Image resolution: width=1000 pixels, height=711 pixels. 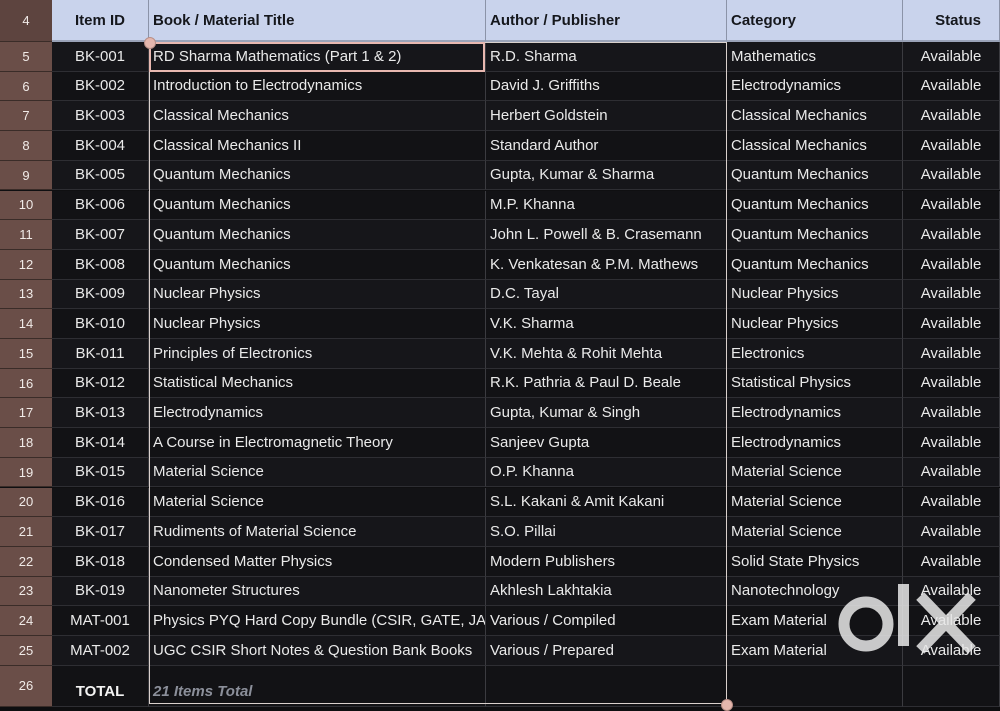 I want to click on item-id-cell: BK-016, so click(x=100, y=502).